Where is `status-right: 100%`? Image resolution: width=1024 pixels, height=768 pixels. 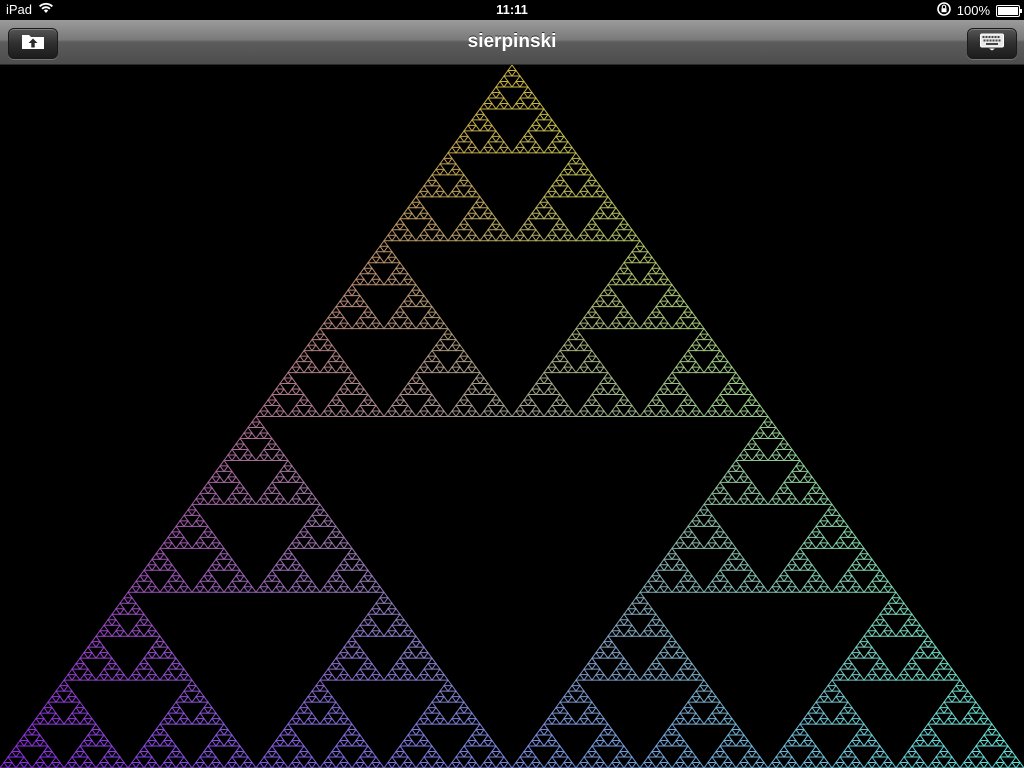
status-right: 100% is located at coordinates (979, 10).